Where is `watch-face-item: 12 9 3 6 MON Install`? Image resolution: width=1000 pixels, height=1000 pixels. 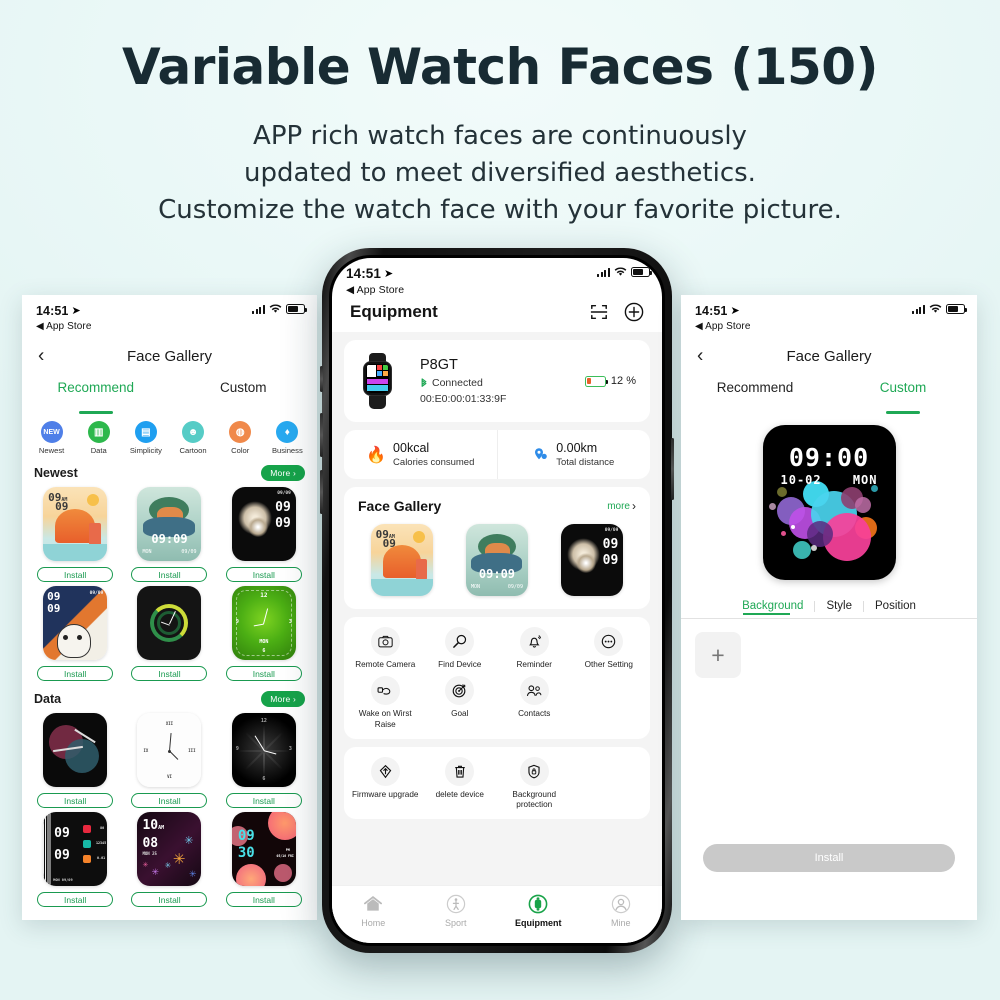
watch-face-item: 12 9 3 6 MON Install is located at coordinates (264, 633).